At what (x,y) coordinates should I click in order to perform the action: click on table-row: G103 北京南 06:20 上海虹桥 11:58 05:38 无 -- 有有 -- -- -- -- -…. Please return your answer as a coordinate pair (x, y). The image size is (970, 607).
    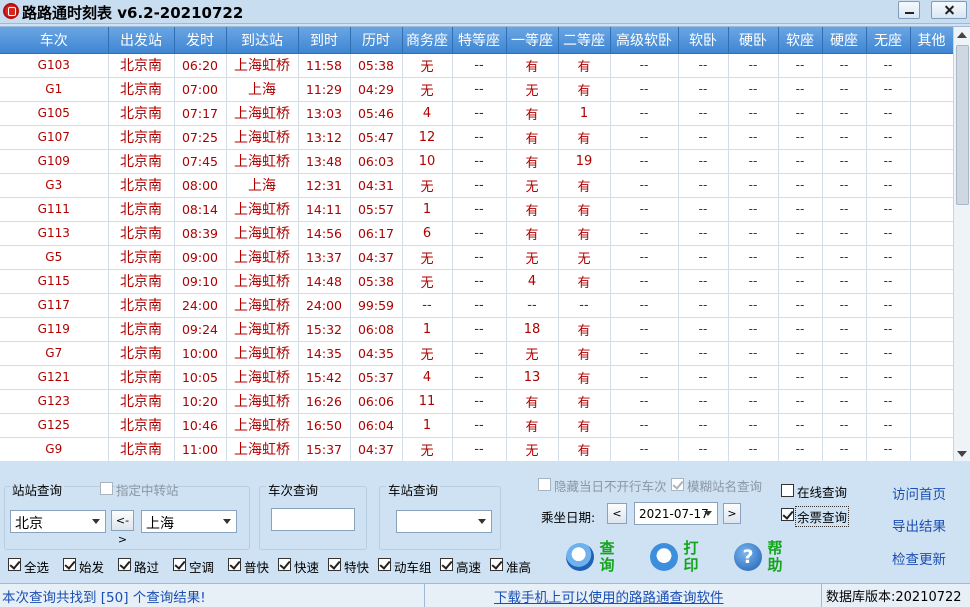
    Looking at the image, I should click on (477, 65).